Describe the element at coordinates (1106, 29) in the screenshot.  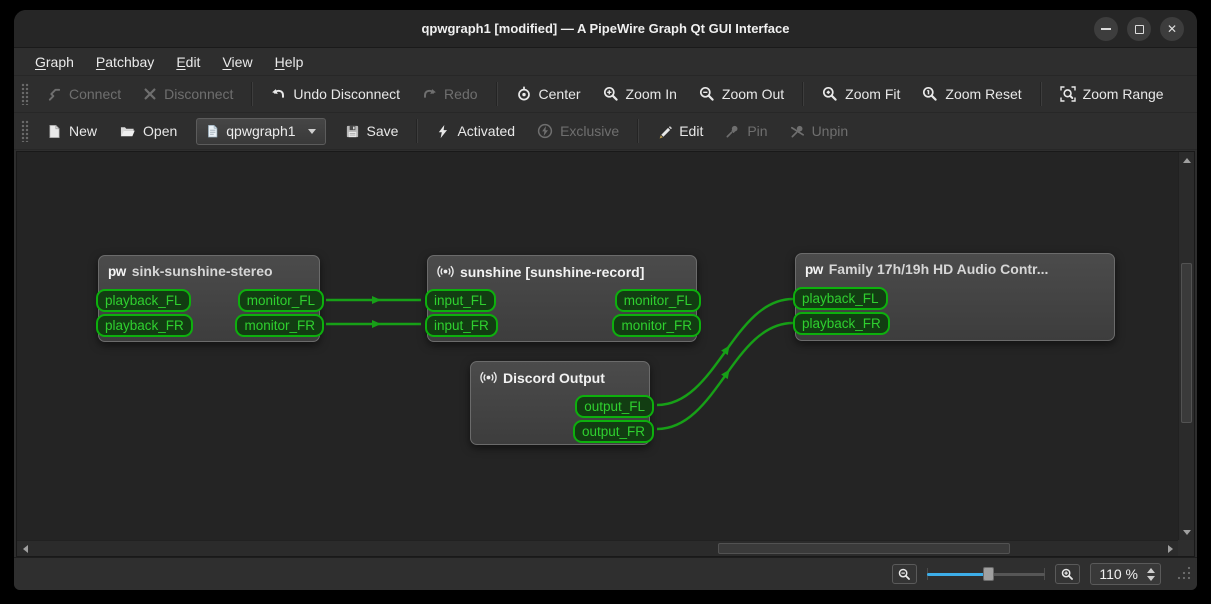
I see `minimize-button` at that location.